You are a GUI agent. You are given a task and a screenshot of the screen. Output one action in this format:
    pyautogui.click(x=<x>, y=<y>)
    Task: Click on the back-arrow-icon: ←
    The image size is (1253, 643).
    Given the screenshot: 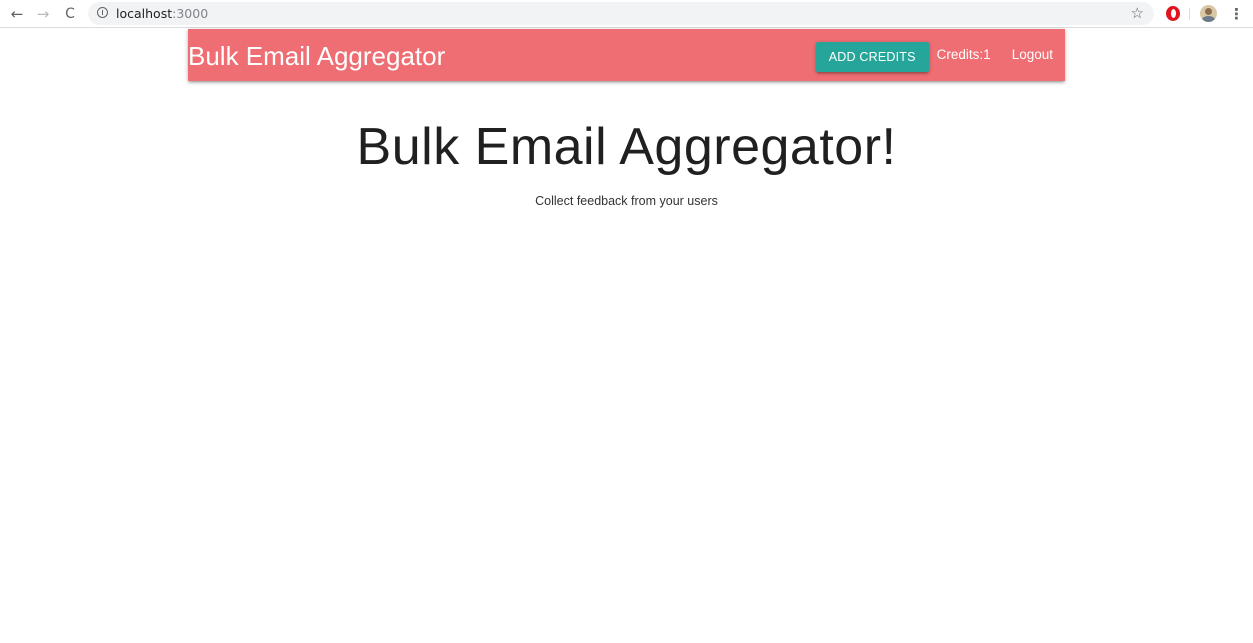 What is the action you would take?
    pyautogui.click(x=17, y=14)
    